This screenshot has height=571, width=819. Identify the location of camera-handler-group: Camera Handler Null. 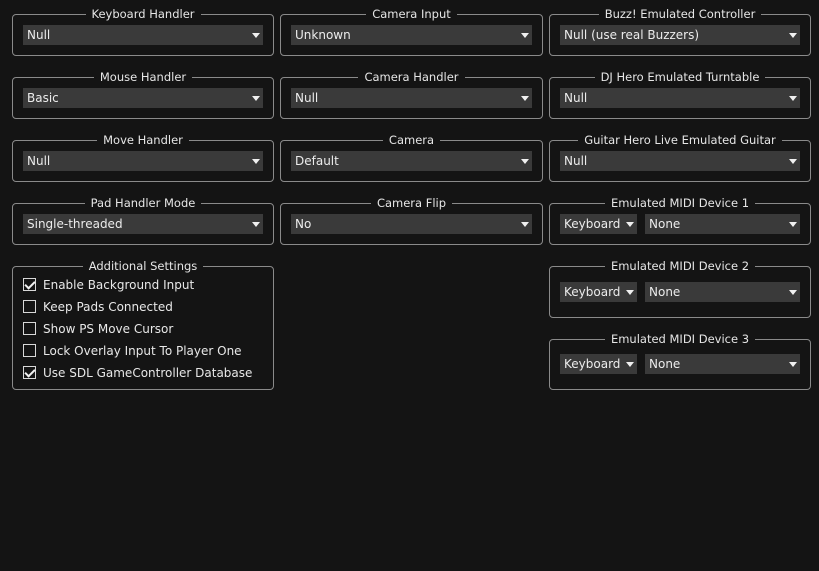
(411, 94).